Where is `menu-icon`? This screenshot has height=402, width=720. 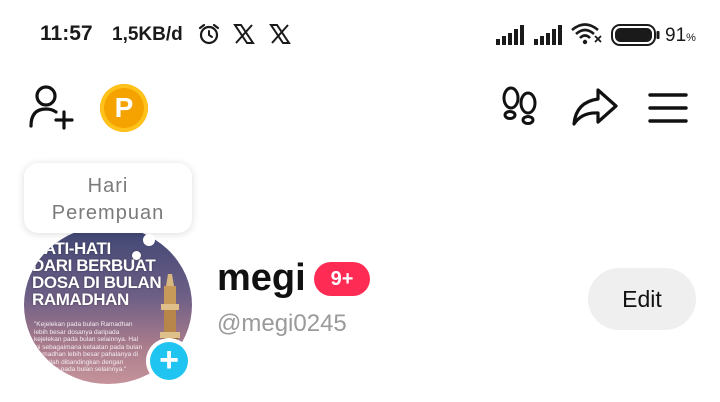 menu-icon is located at coordinates (668, 108).